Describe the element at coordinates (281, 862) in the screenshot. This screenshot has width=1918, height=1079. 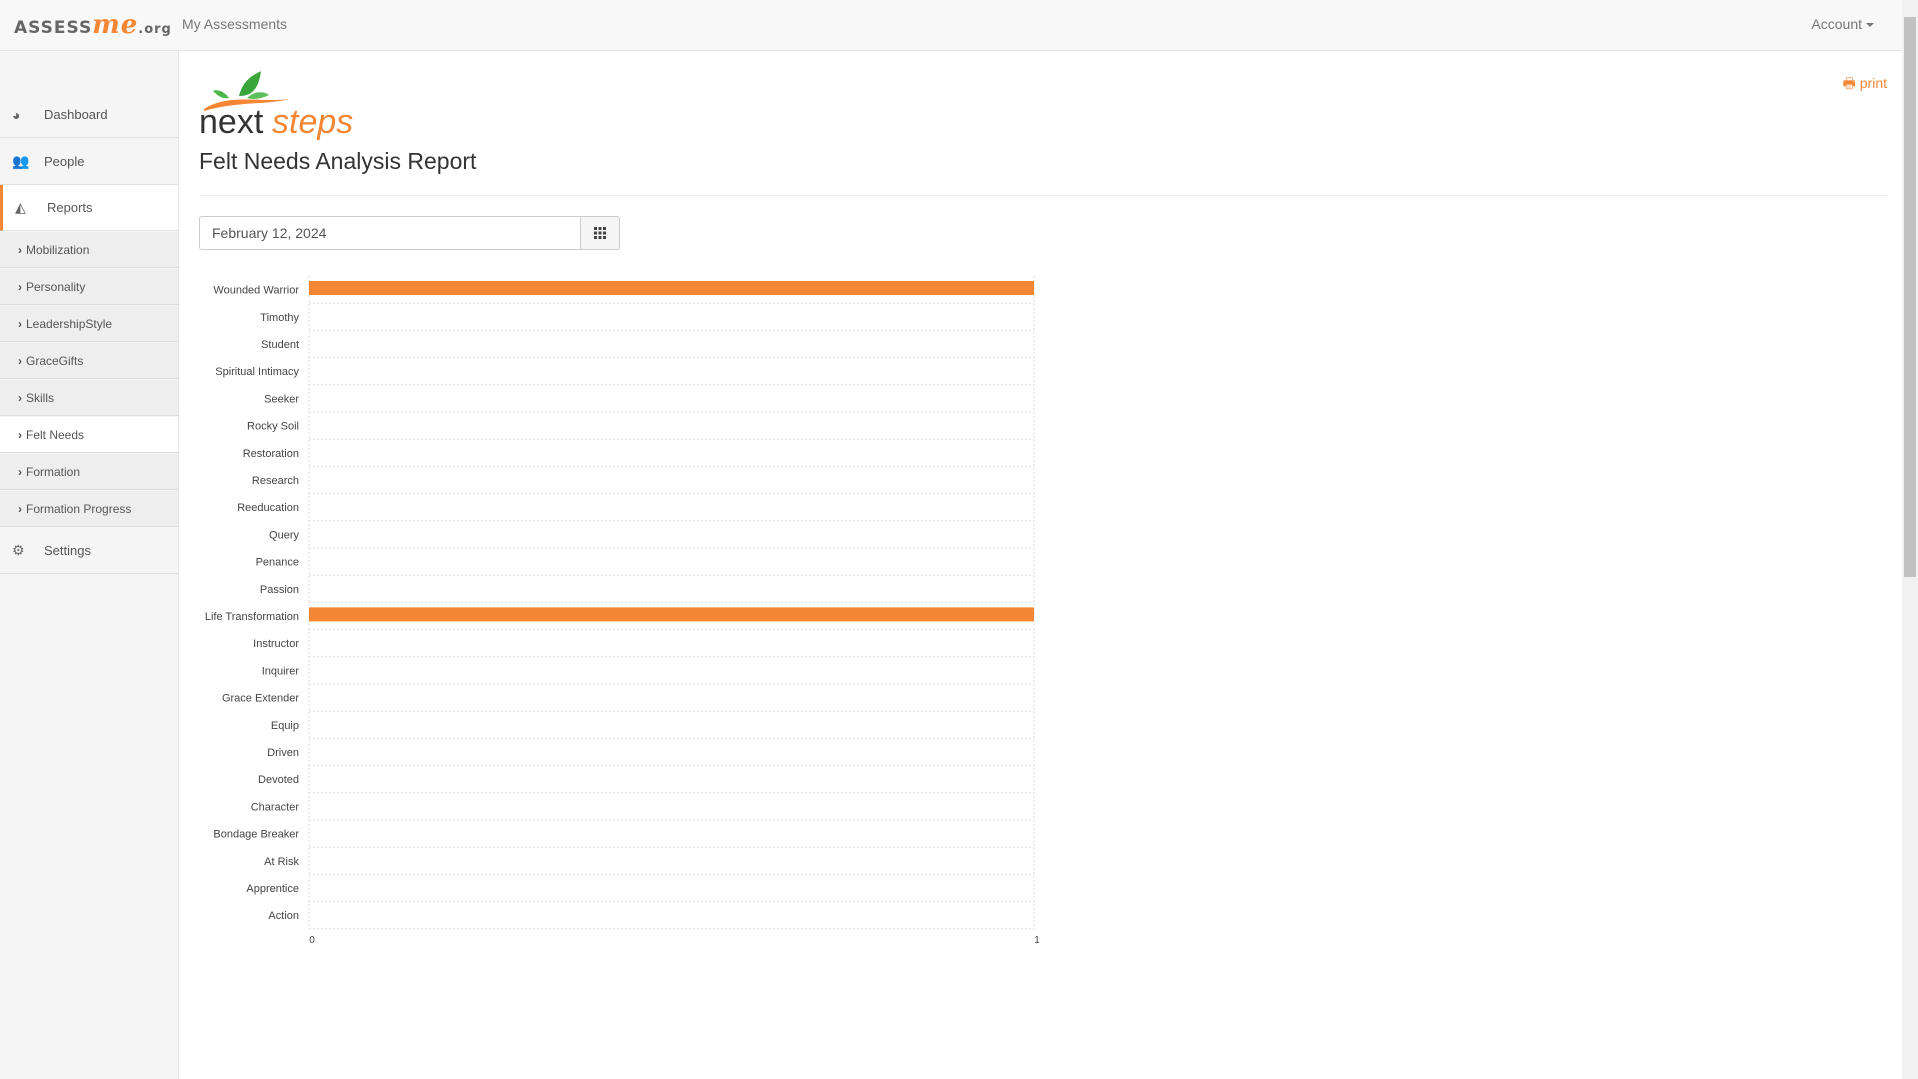
I see `category-label: At Risk` at that location.